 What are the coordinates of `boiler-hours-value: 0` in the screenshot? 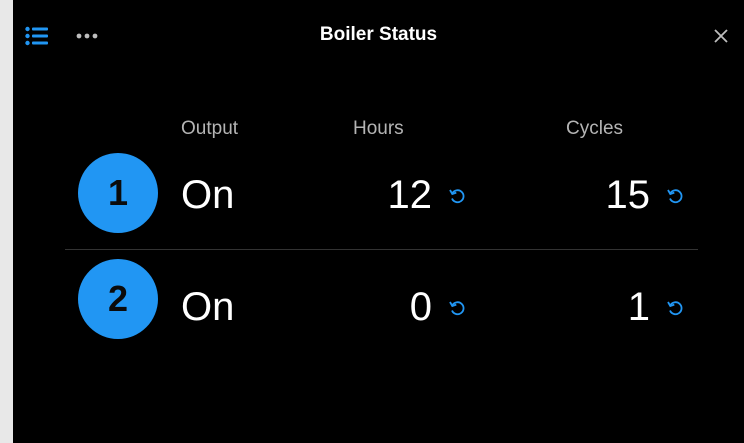 It's located at (420, 307).